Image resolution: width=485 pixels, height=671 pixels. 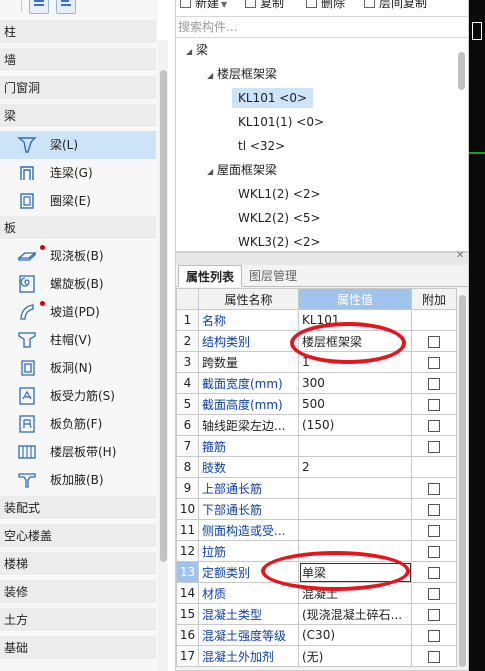 I want to click on close-icon: ✕, so click(x=460, y=255).